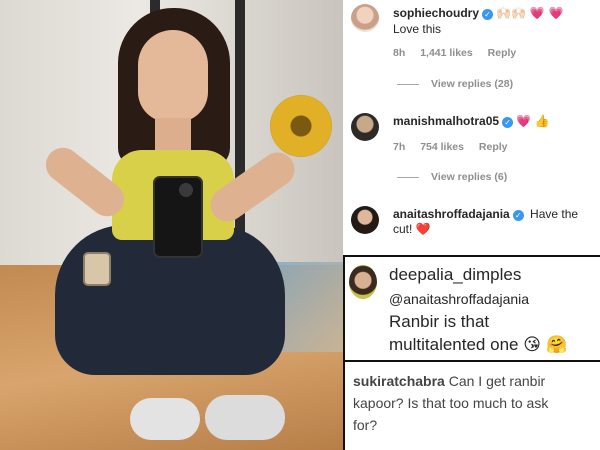 The image size is (600, 450). Describe the element at coordinates (173, 136) in the screenshot. I see `person-neck` at that location.